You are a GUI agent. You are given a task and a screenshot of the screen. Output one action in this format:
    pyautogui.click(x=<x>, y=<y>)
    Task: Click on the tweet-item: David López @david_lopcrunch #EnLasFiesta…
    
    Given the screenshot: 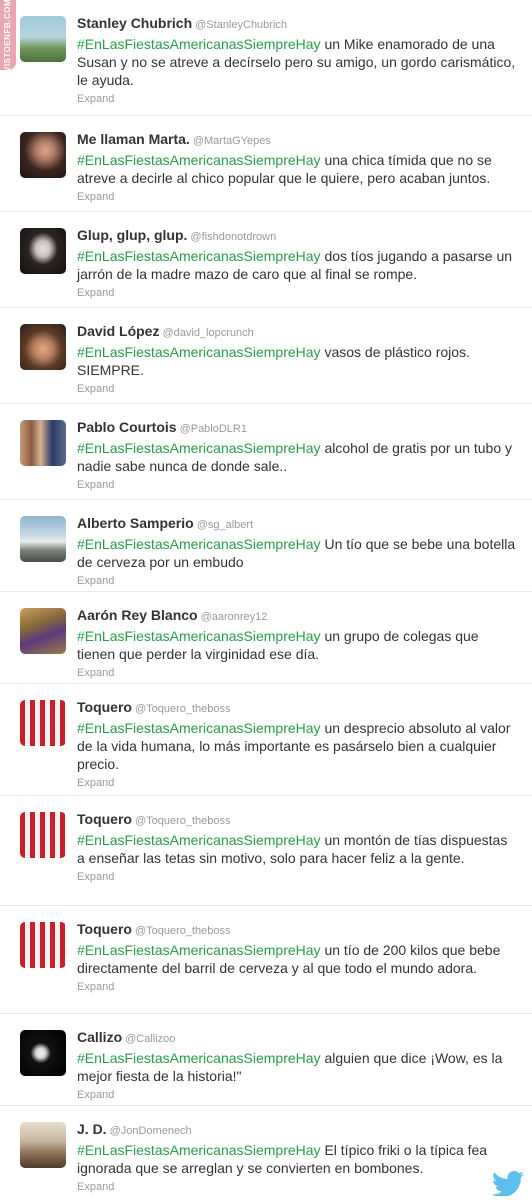 What is the action you would take?
    pyautogui.click(x=266, y=356)
    